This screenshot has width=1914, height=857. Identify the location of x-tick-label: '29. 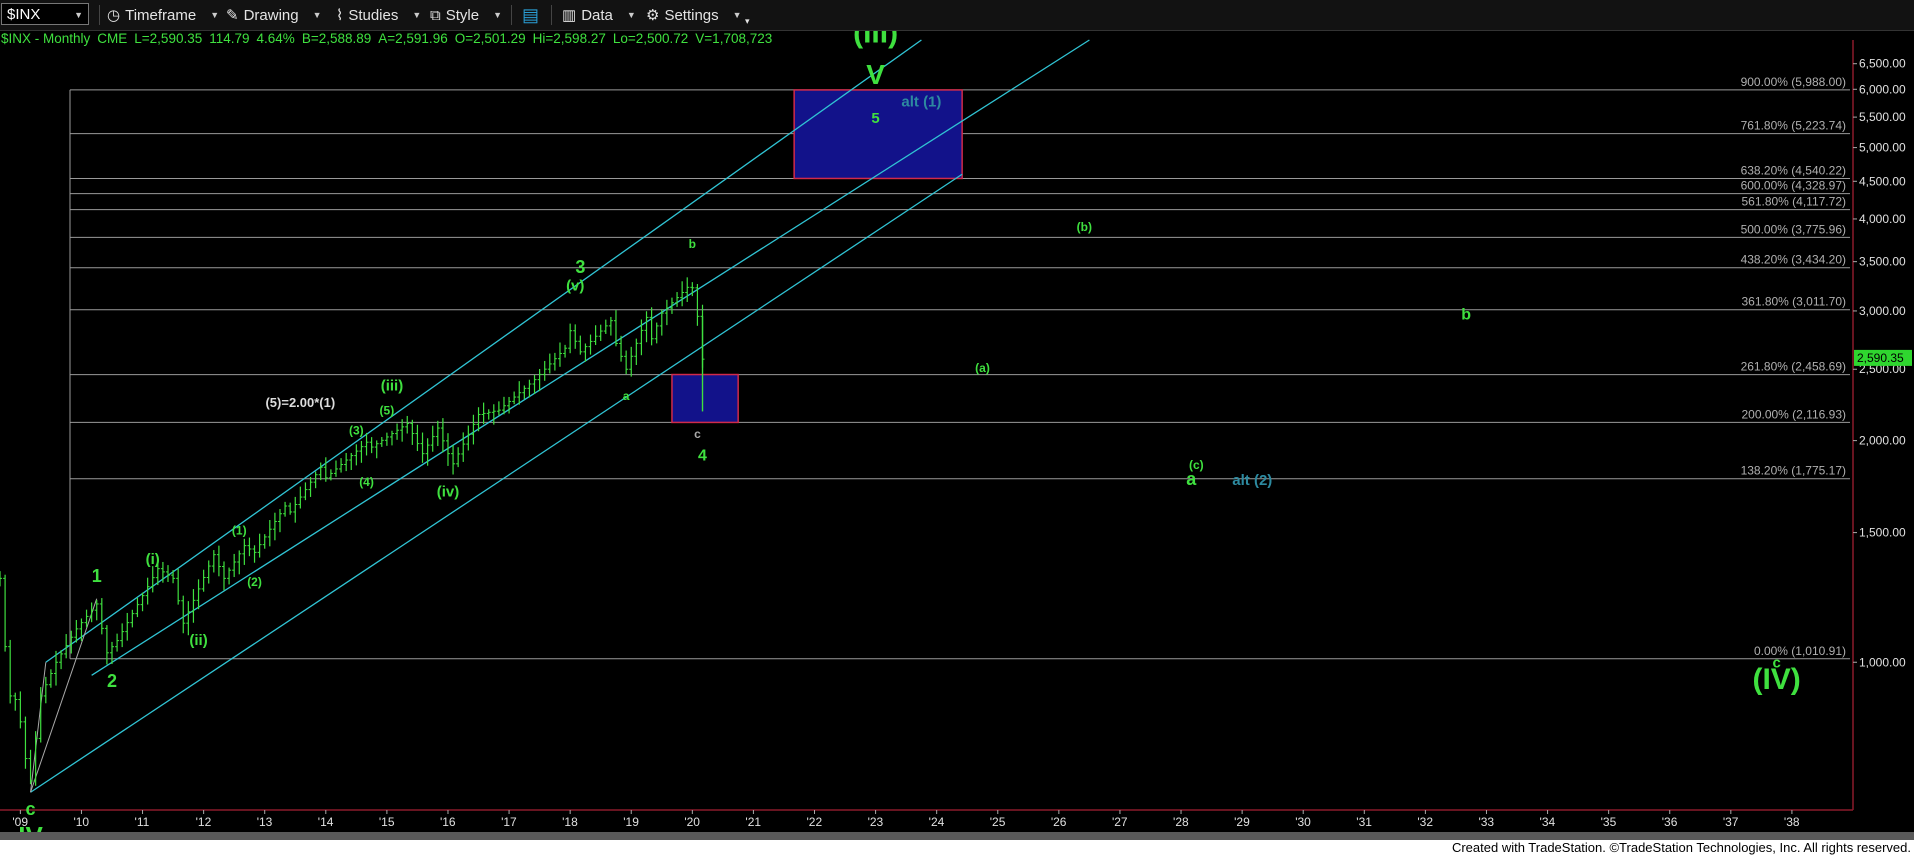
(1242, 822).